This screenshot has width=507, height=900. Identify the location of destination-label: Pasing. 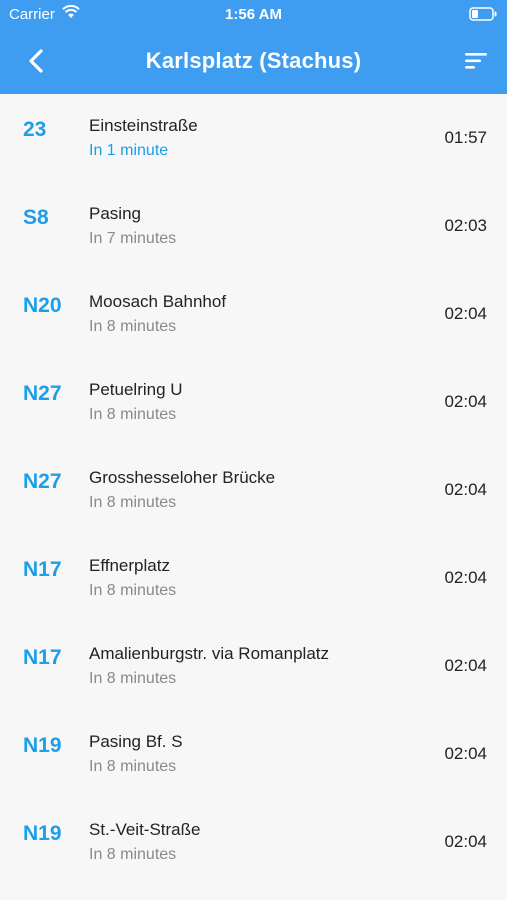
(115, 213).